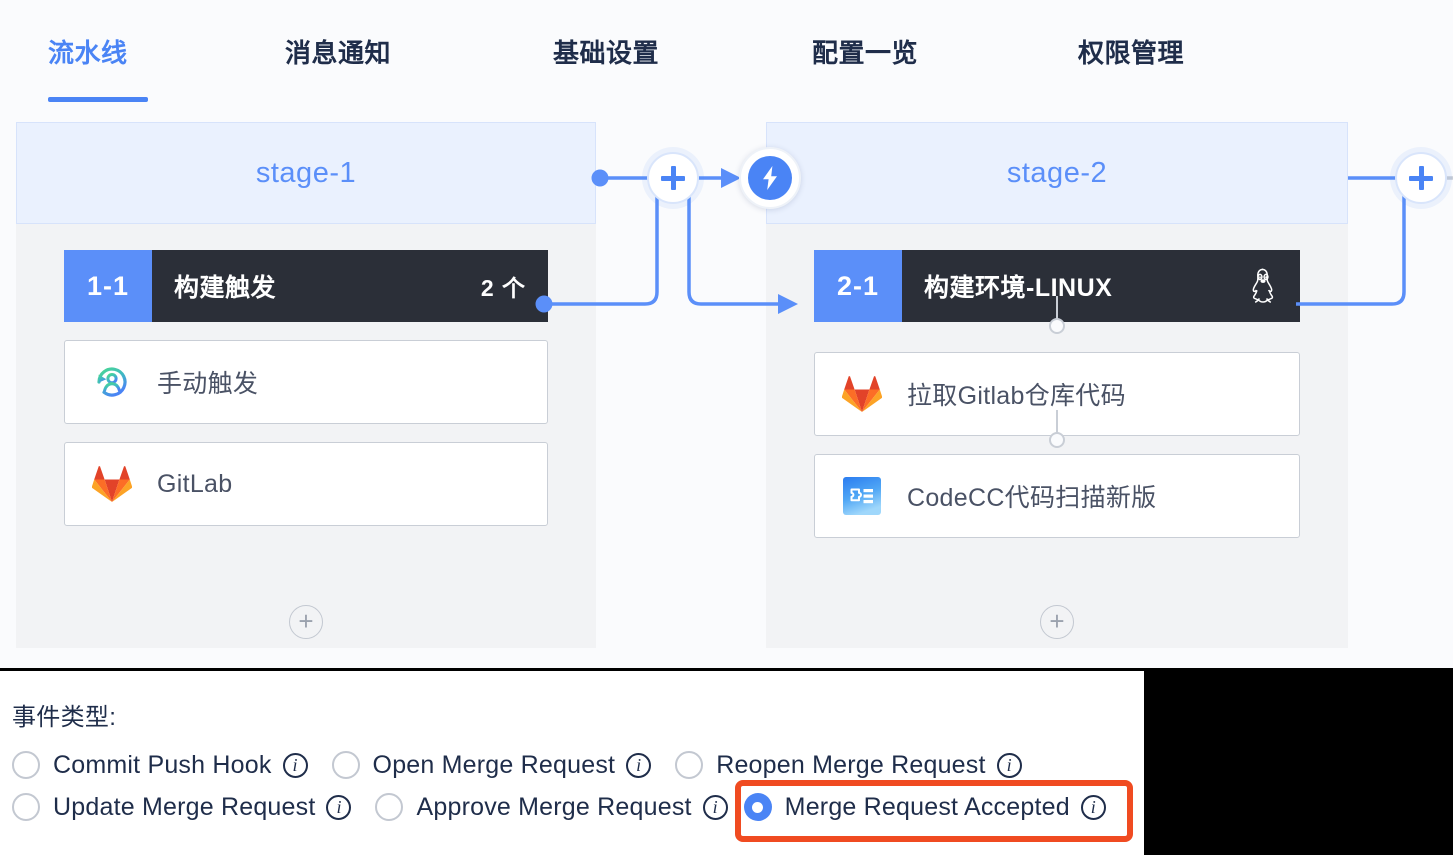 This screenshot has width=1453, height=855. I want to click on stage-1-job-output-dot, so click(544, 304).